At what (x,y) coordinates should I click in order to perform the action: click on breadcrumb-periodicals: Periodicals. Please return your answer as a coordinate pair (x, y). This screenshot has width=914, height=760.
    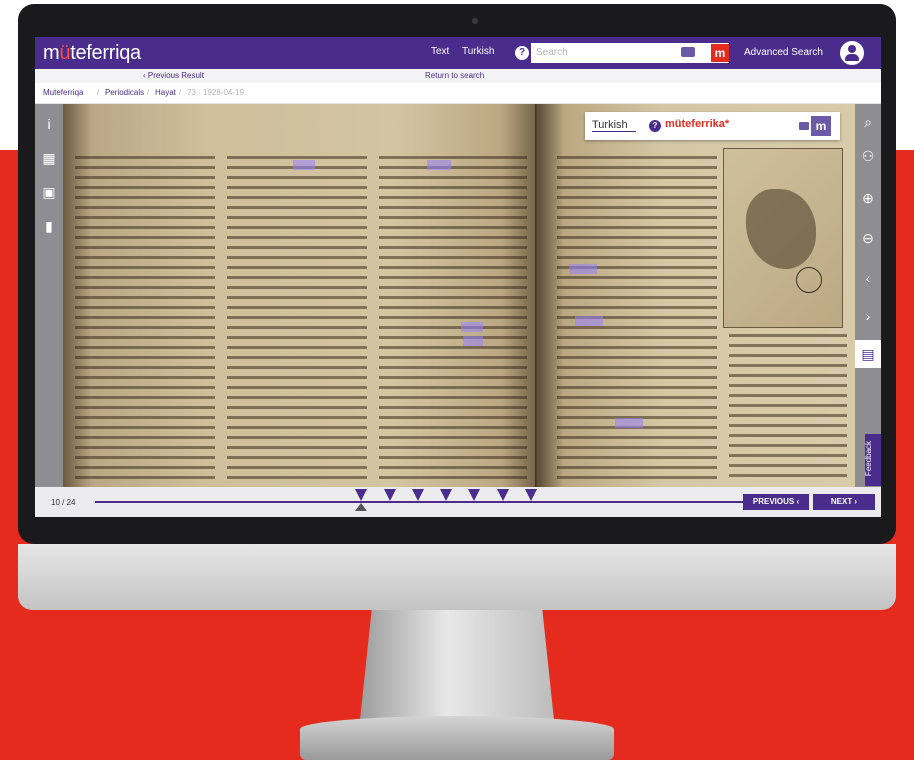
    Looking at the image, I should click on (124, 92).